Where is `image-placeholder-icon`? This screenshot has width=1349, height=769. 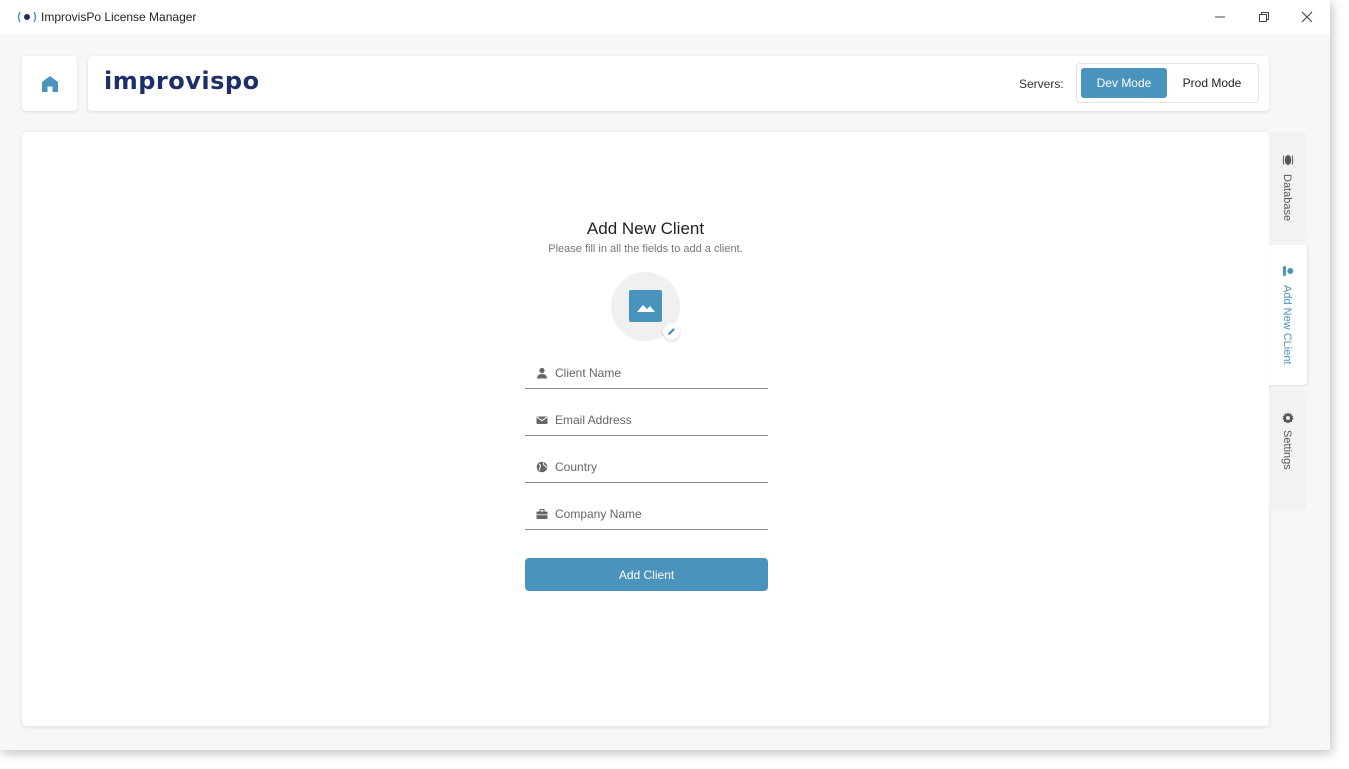
image-placeholder-icon is located at coordinates (645, 306).